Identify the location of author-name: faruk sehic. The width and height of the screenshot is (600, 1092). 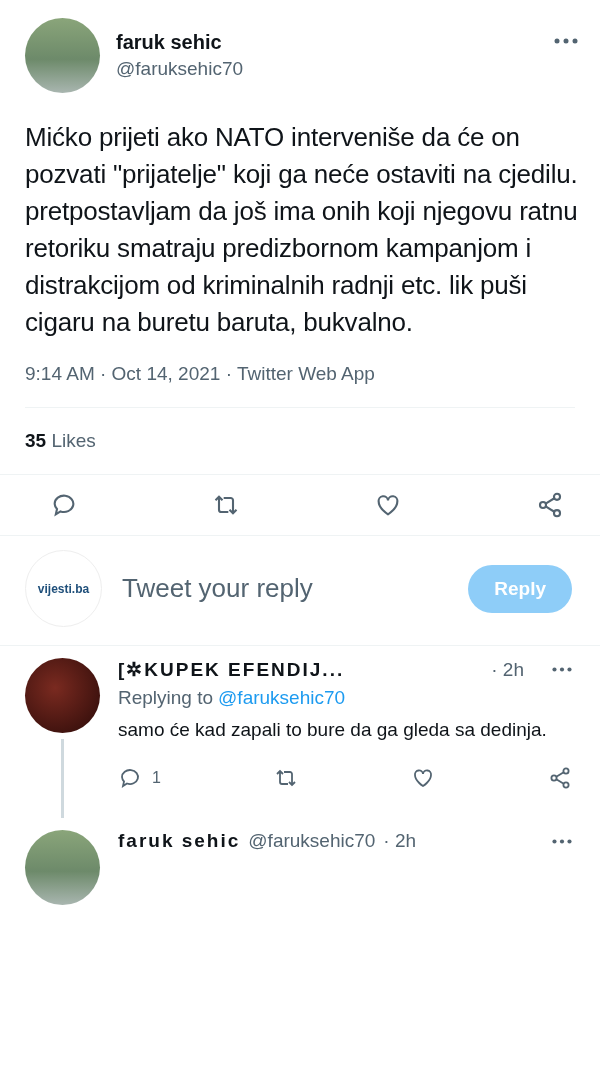
(169, 42).